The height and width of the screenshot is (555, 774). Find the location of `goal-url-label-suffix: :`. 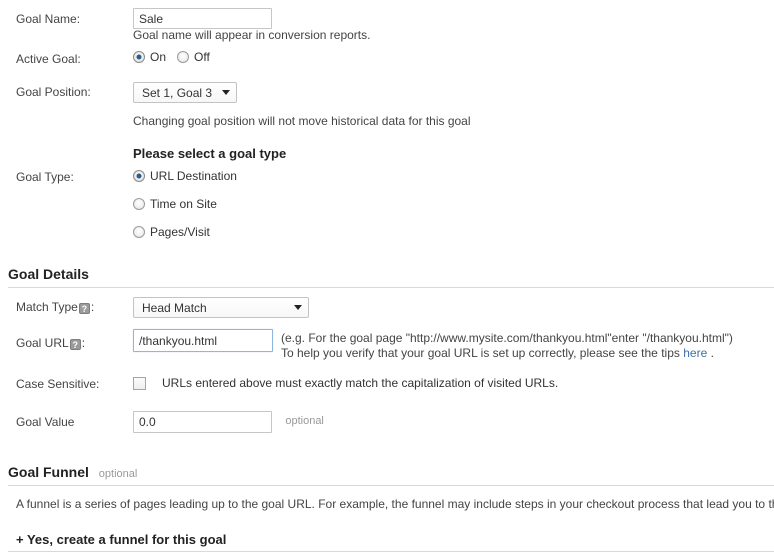

goal-url-label-suffix: : is located at coordinates (83, 343).